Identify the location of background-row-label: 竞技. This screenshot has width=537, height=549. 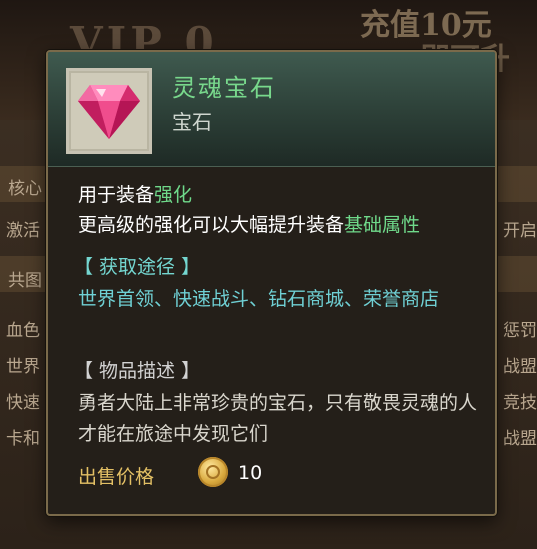
(520, 403).